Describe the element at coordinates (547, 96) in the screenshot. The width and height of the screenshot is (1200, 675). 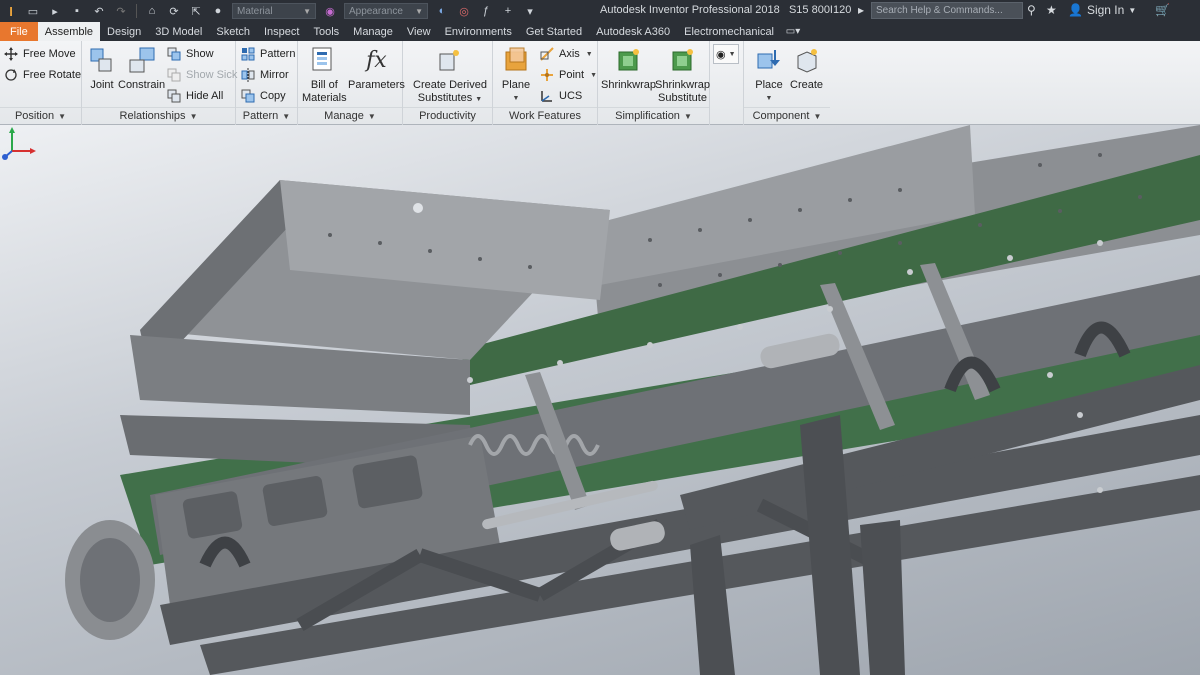
I see `ucs-icon` at that location.